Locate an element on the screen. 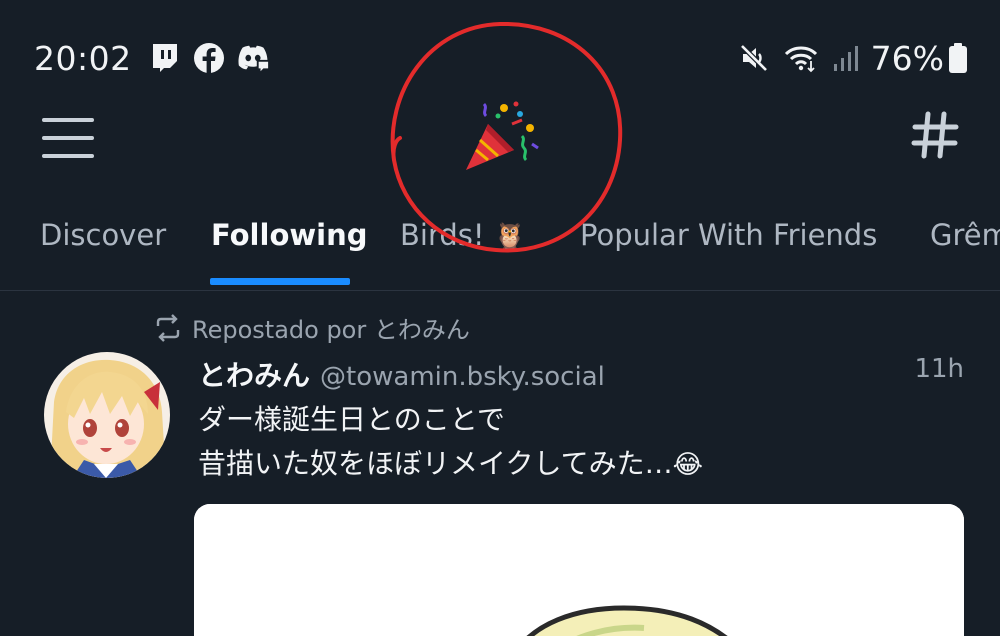 The image size is (1000, 636). tab-following: Following is located at coordinates (289, 235).